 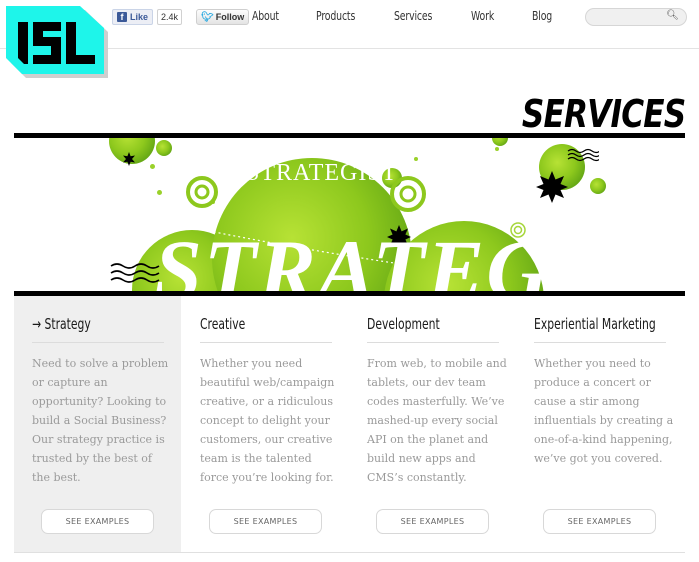 I want to click on page-title: SERVICES, so click(x=603, y=114).